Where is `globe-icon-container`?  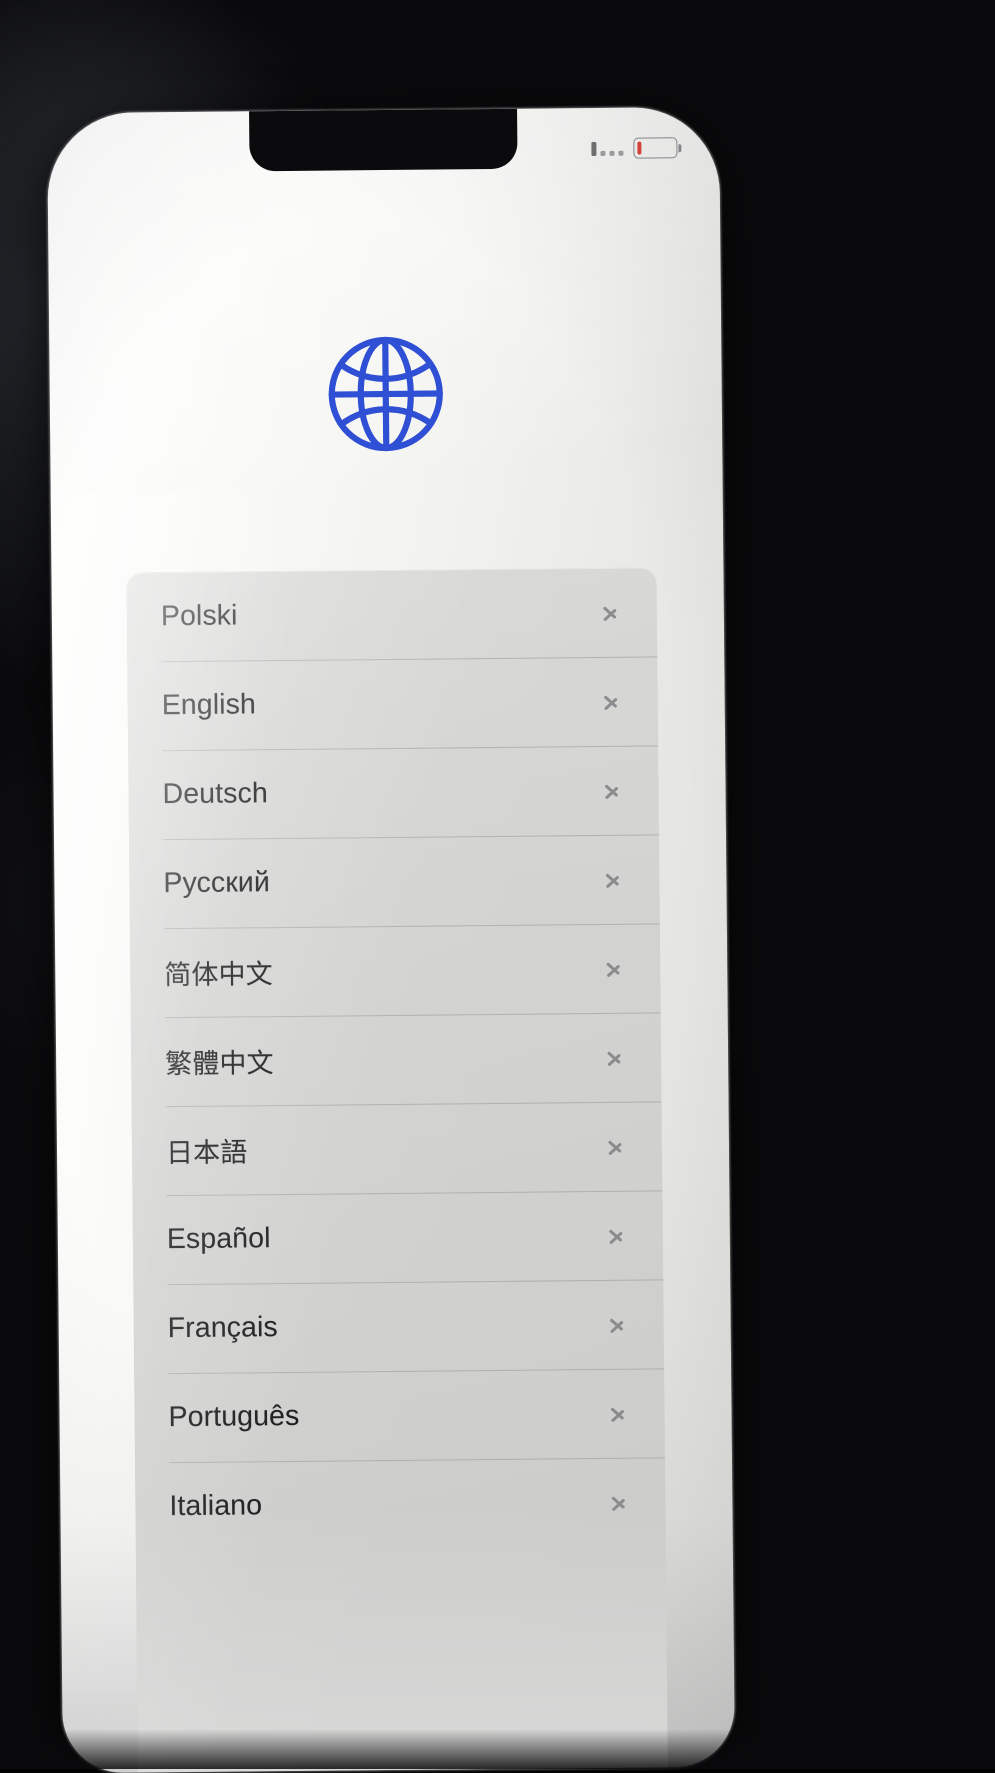 globe-icon-container is located at coordinates (385, 394).